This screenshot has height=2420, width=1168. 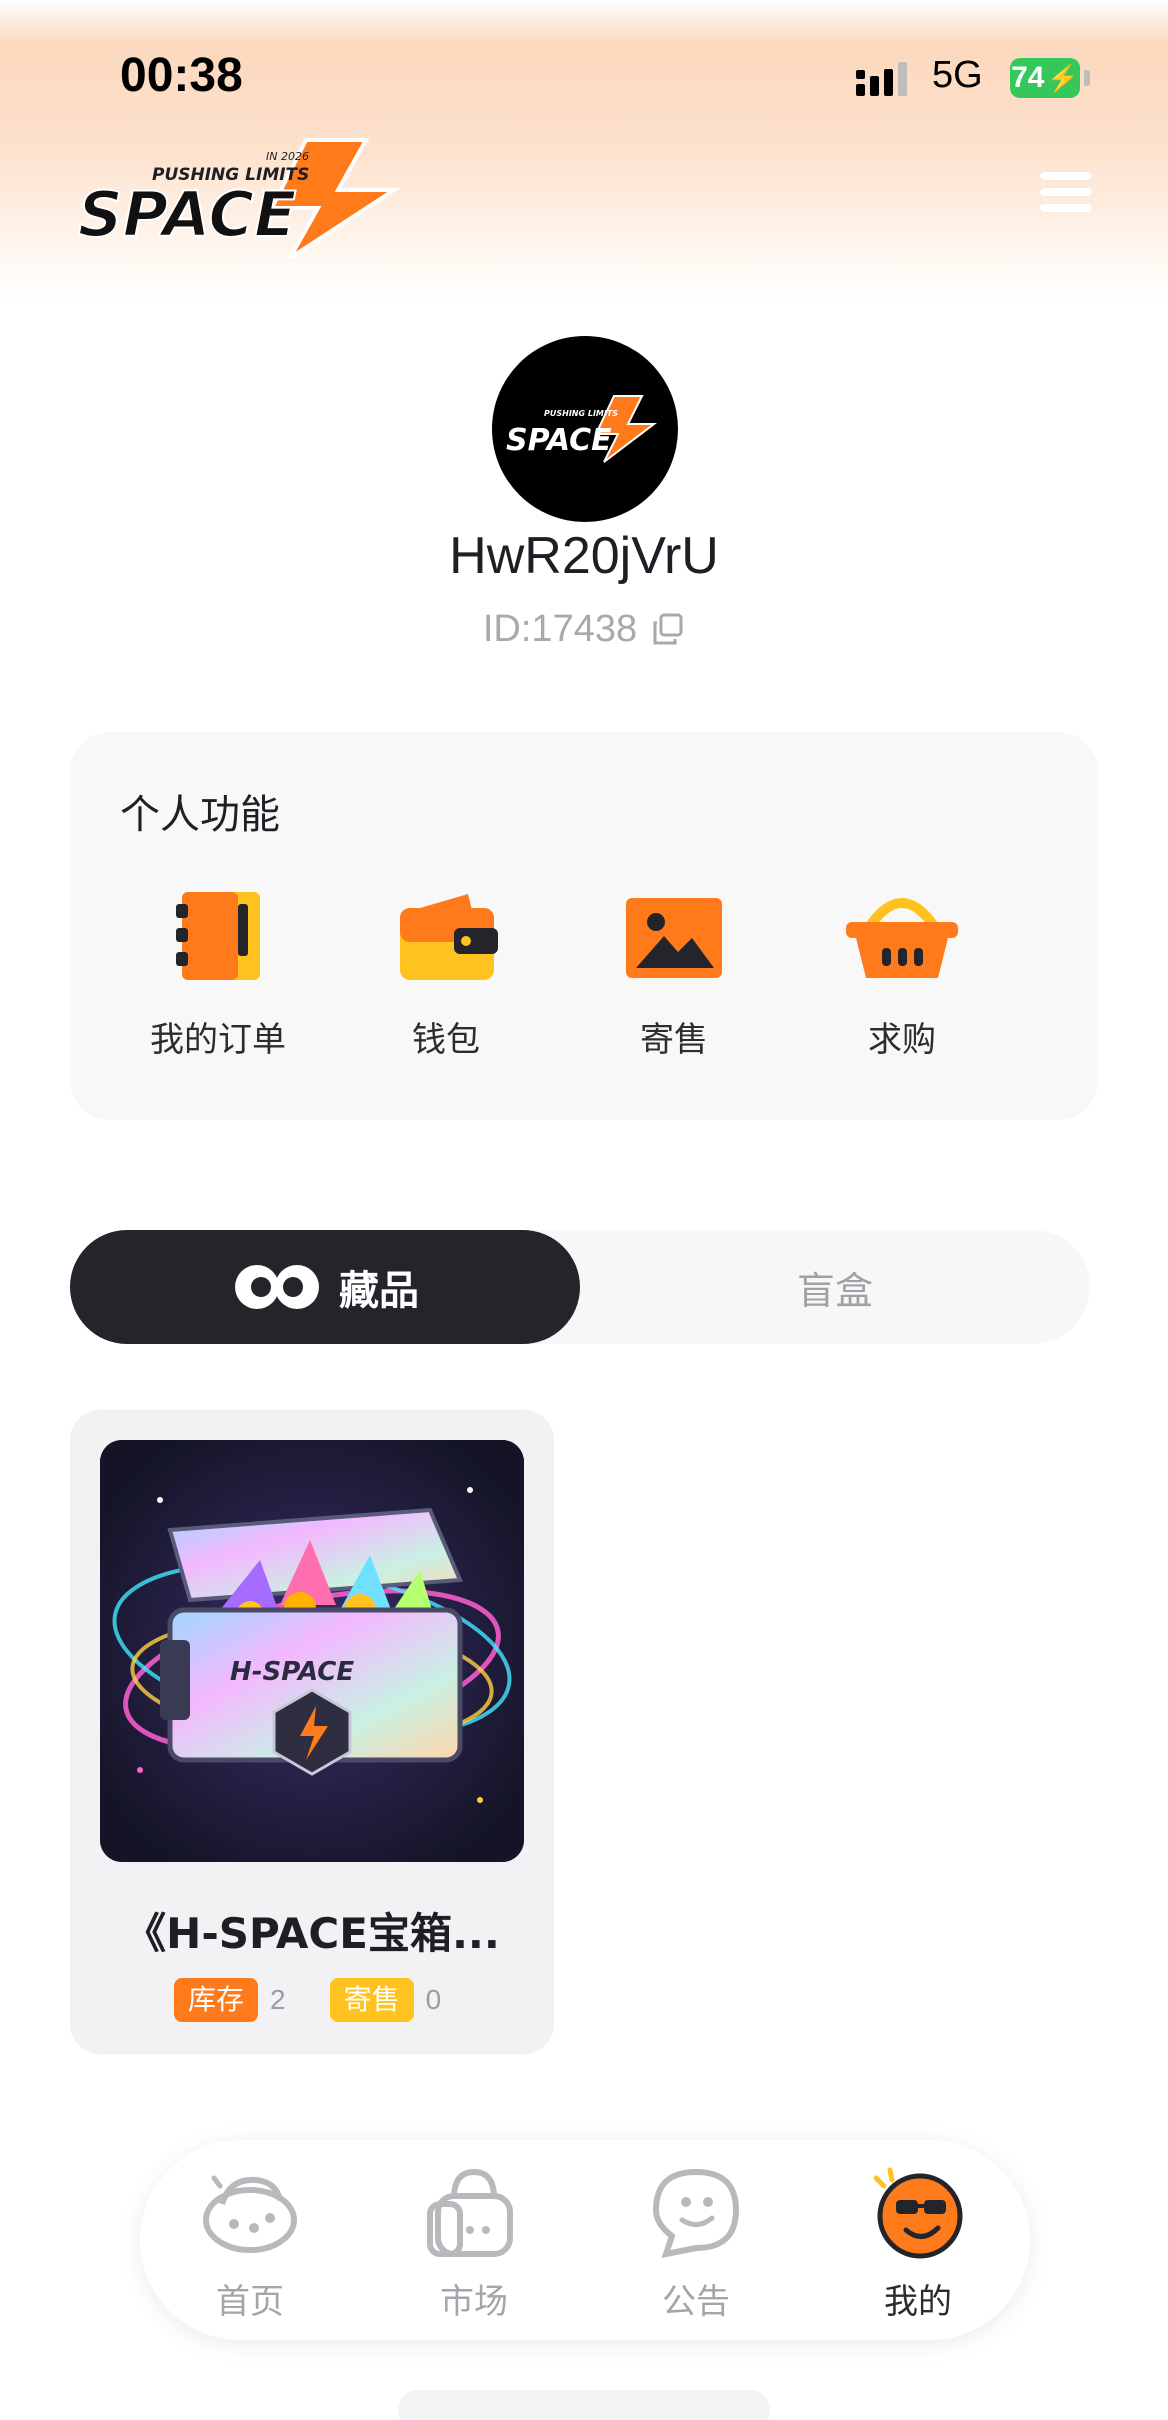 I want to click on tab-collections: 藏品, so click(x=325, y=1287).